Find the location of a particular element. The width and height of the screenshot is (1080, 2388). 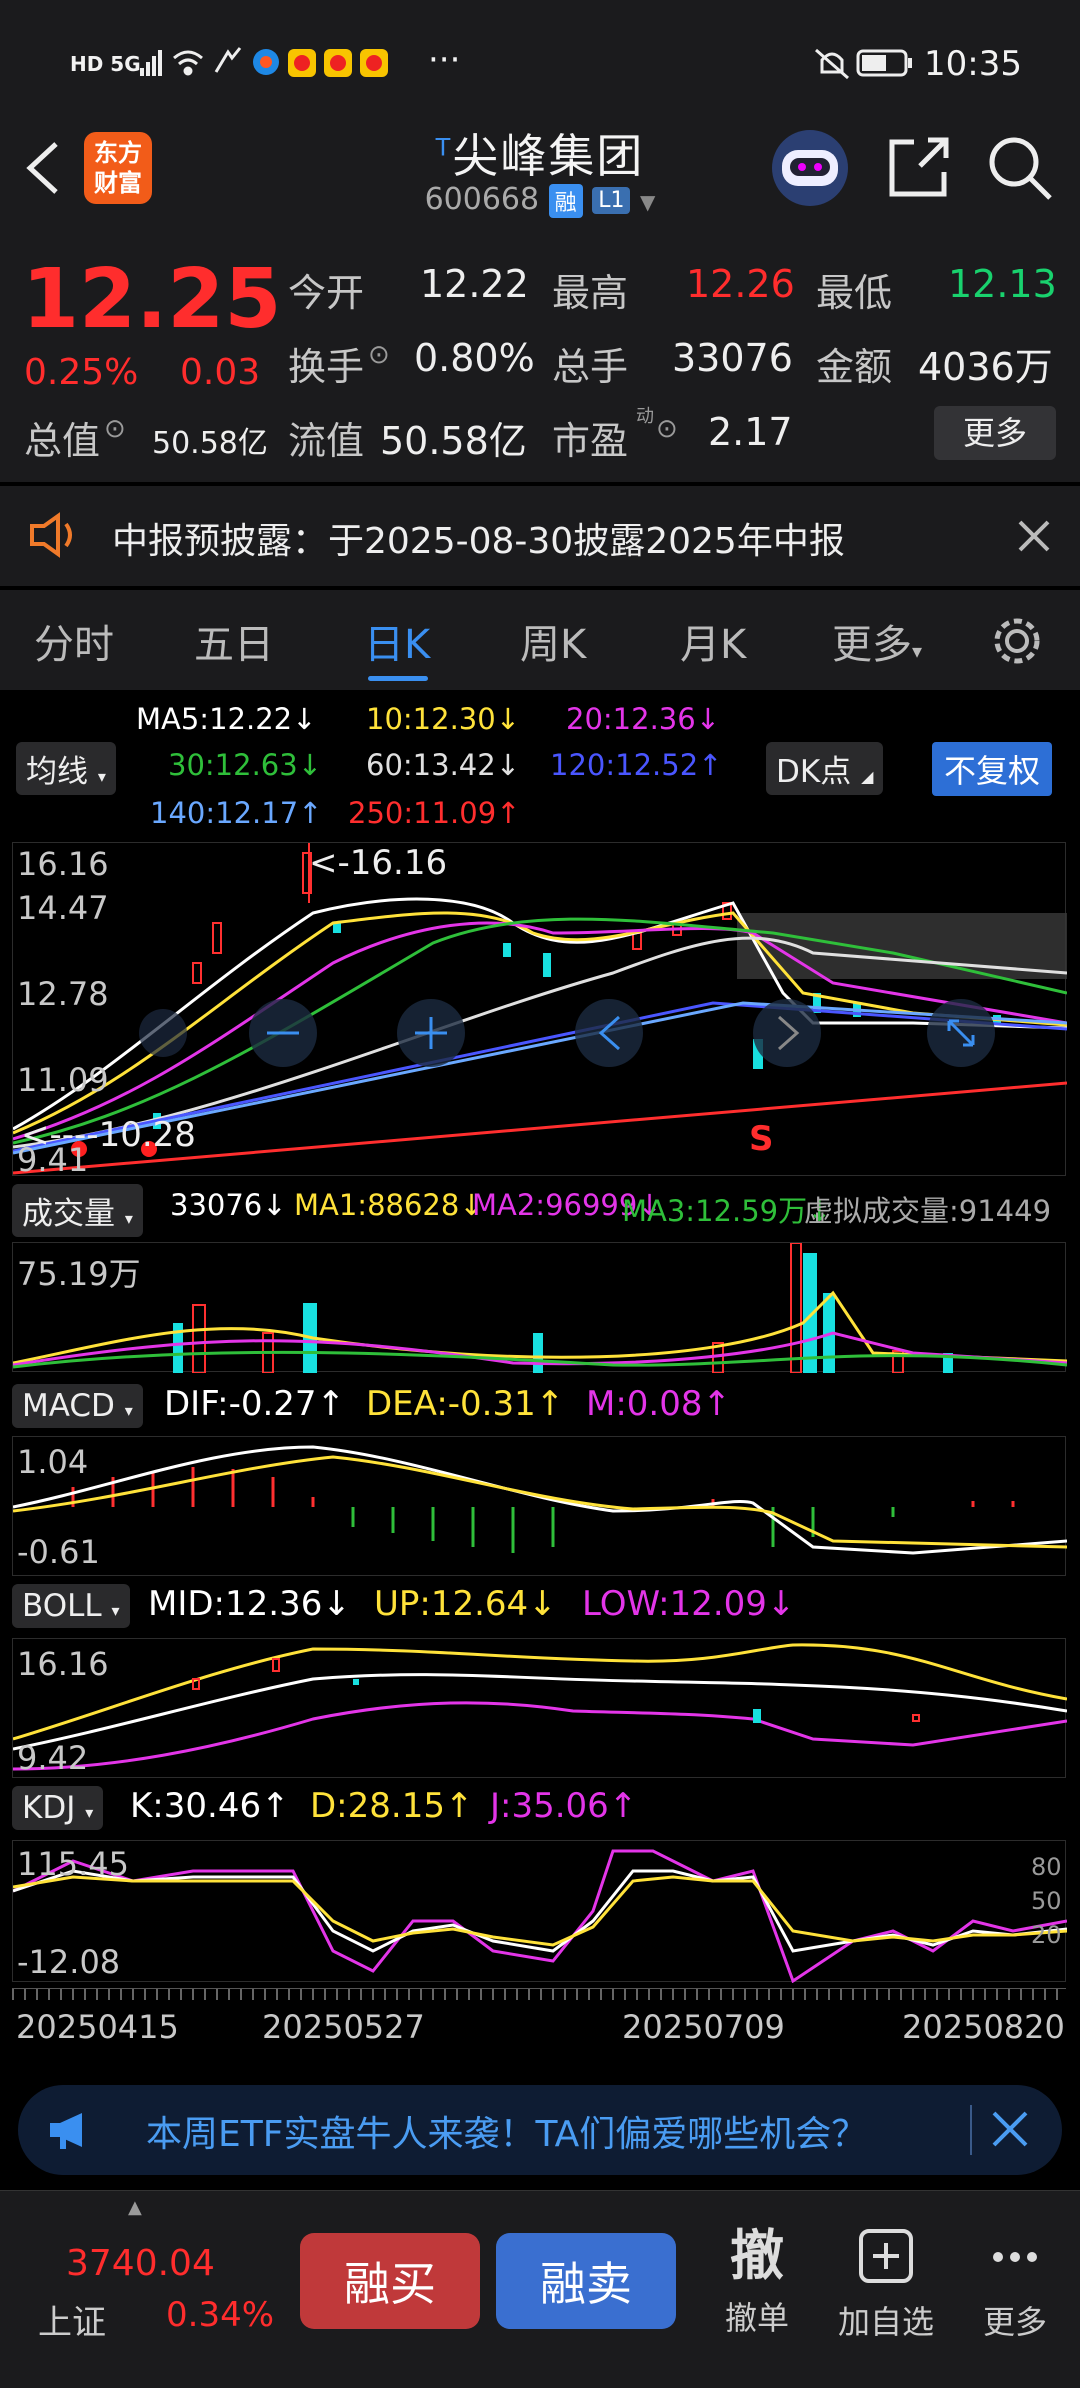

margin-buy-button: 融买 is located at coordinates (390, 2281).